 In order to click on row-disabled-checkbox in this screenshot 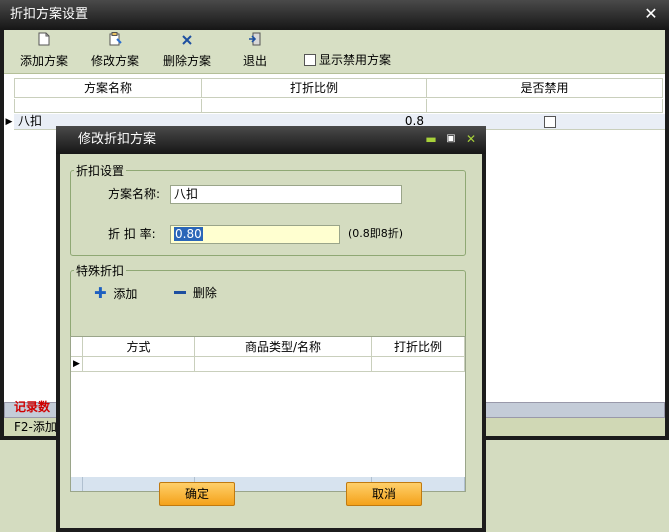, I will do `click(550, 122)`.